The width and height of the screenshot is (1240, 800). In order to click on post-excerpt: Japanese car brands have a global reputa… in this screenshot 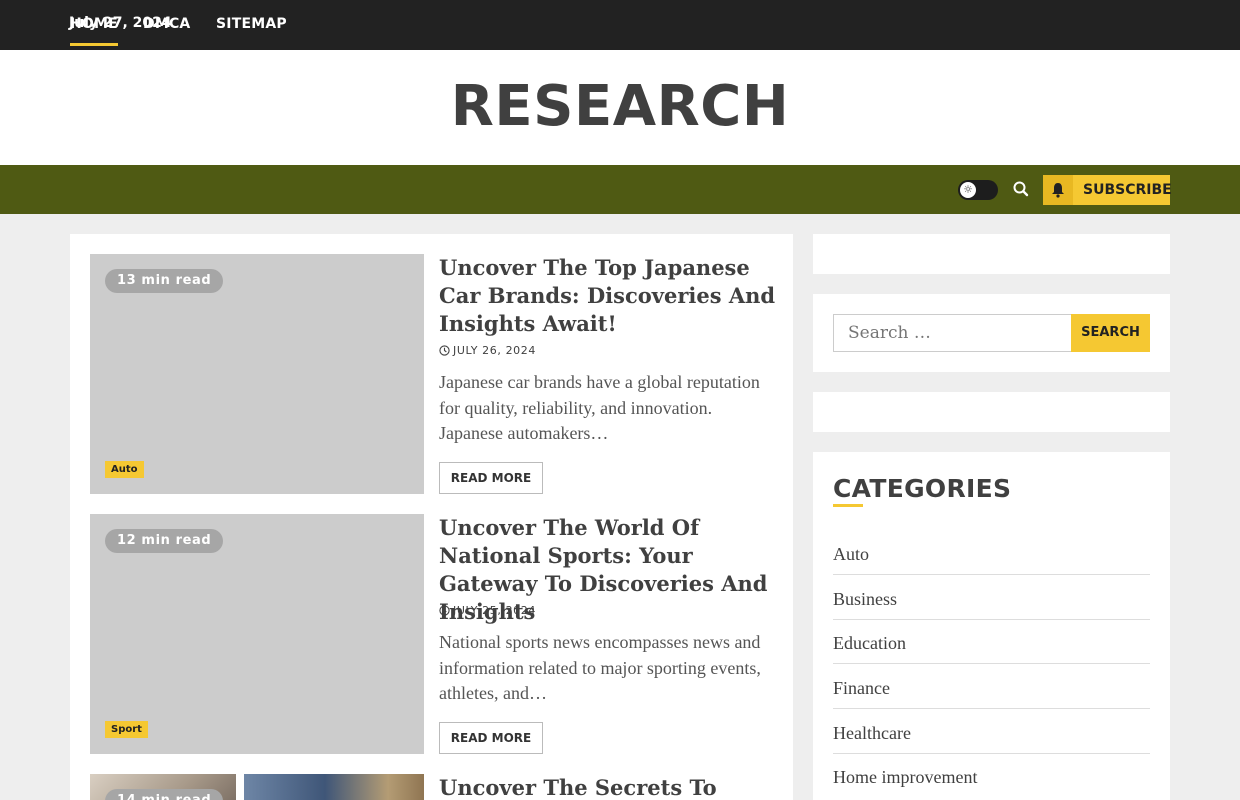, I will do `click(599, 407)`.